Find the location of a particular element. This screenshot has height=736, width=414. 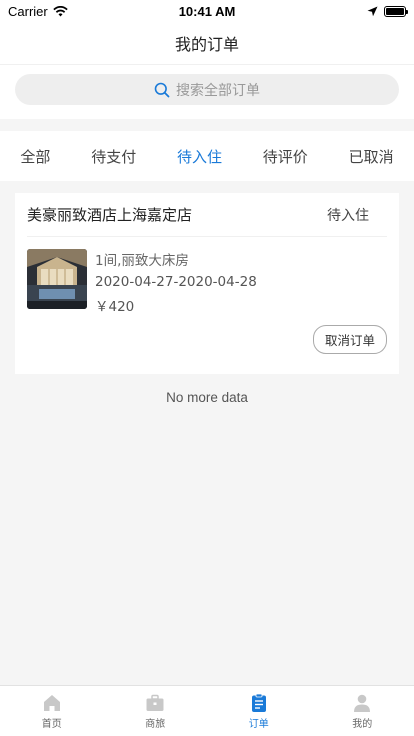

tab-pending-review: 待评价 is located at coordinates (285, 156).